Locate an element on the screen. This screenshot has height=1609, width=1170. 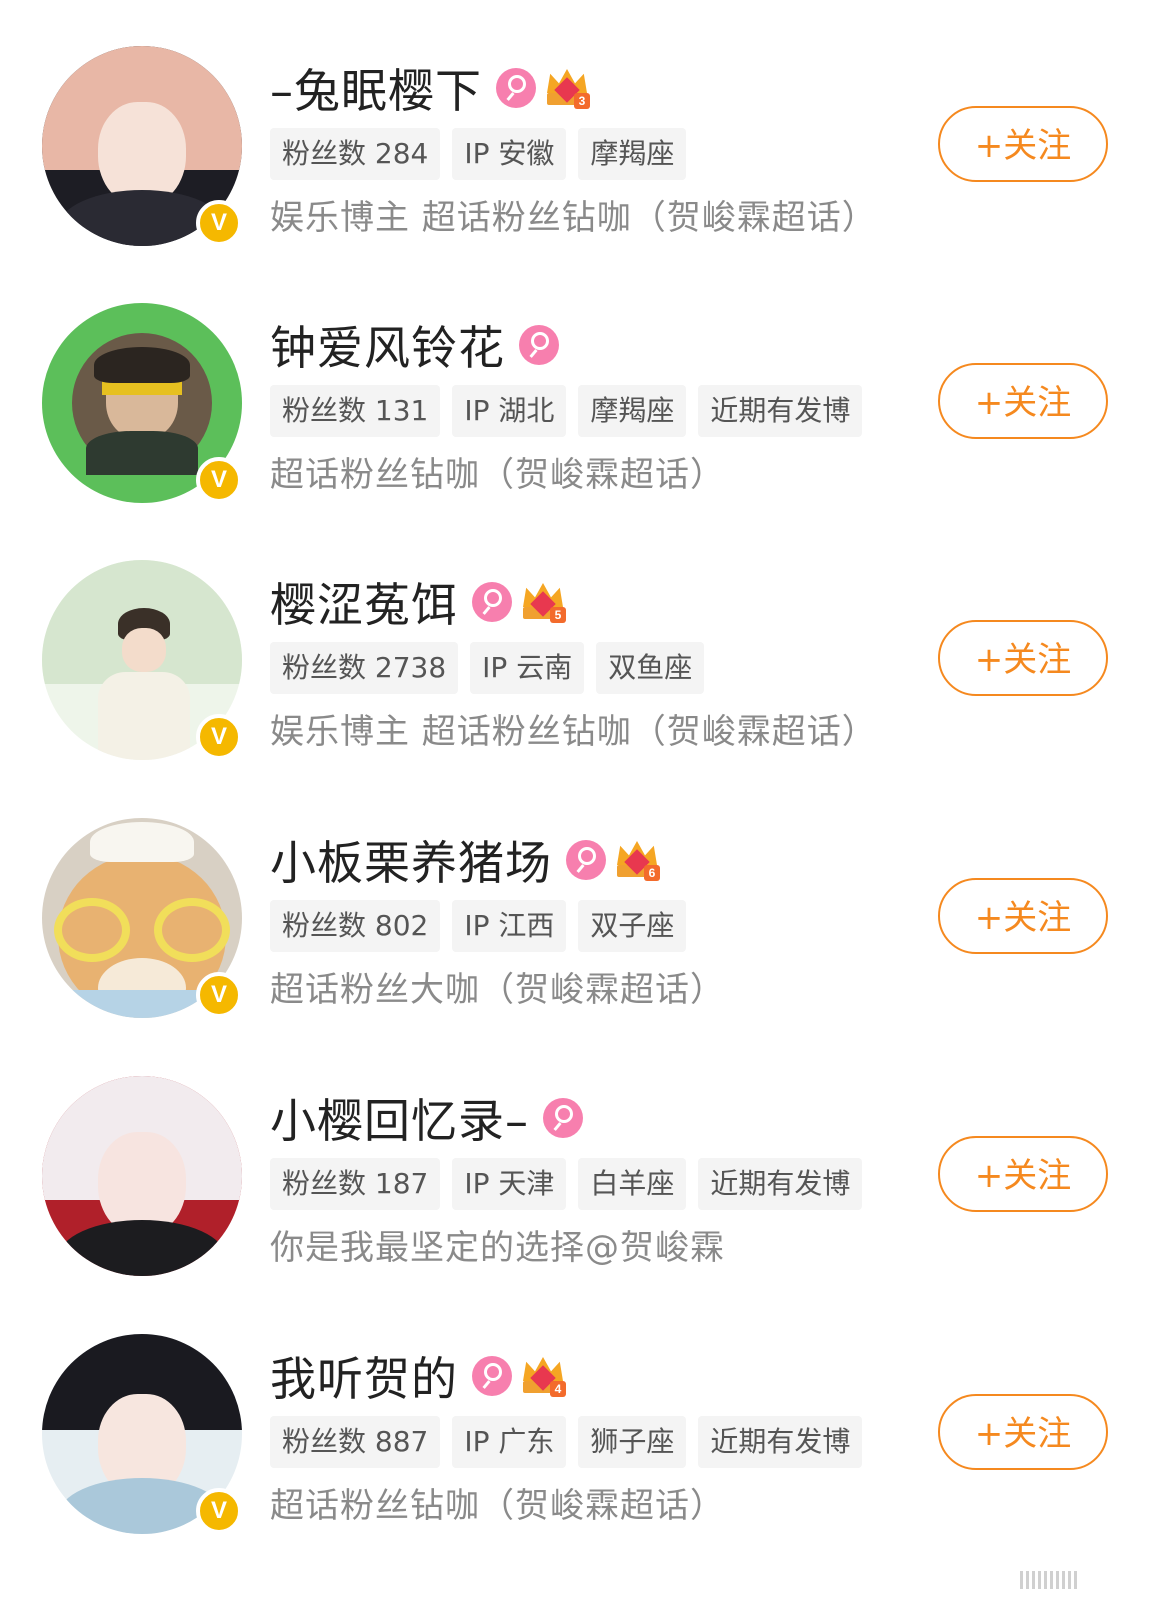
watermark is located at coordinates (1080, 1581).